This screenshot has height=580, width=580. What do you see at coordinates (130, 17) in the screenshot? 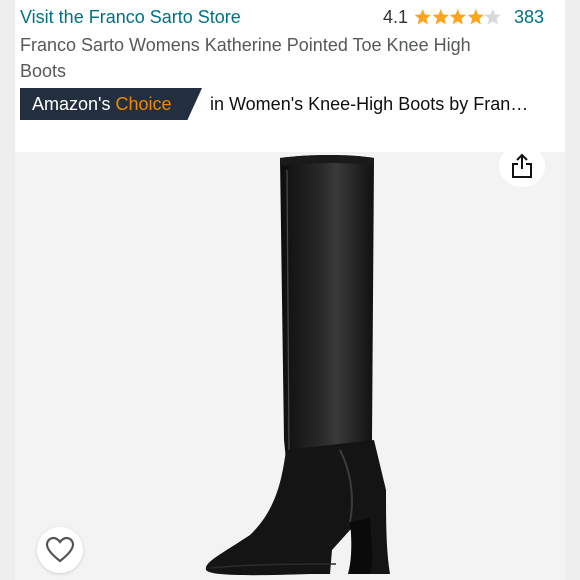
I see `store-link: Visit the Franco Sarto Store` at bounding box center [130, 17].